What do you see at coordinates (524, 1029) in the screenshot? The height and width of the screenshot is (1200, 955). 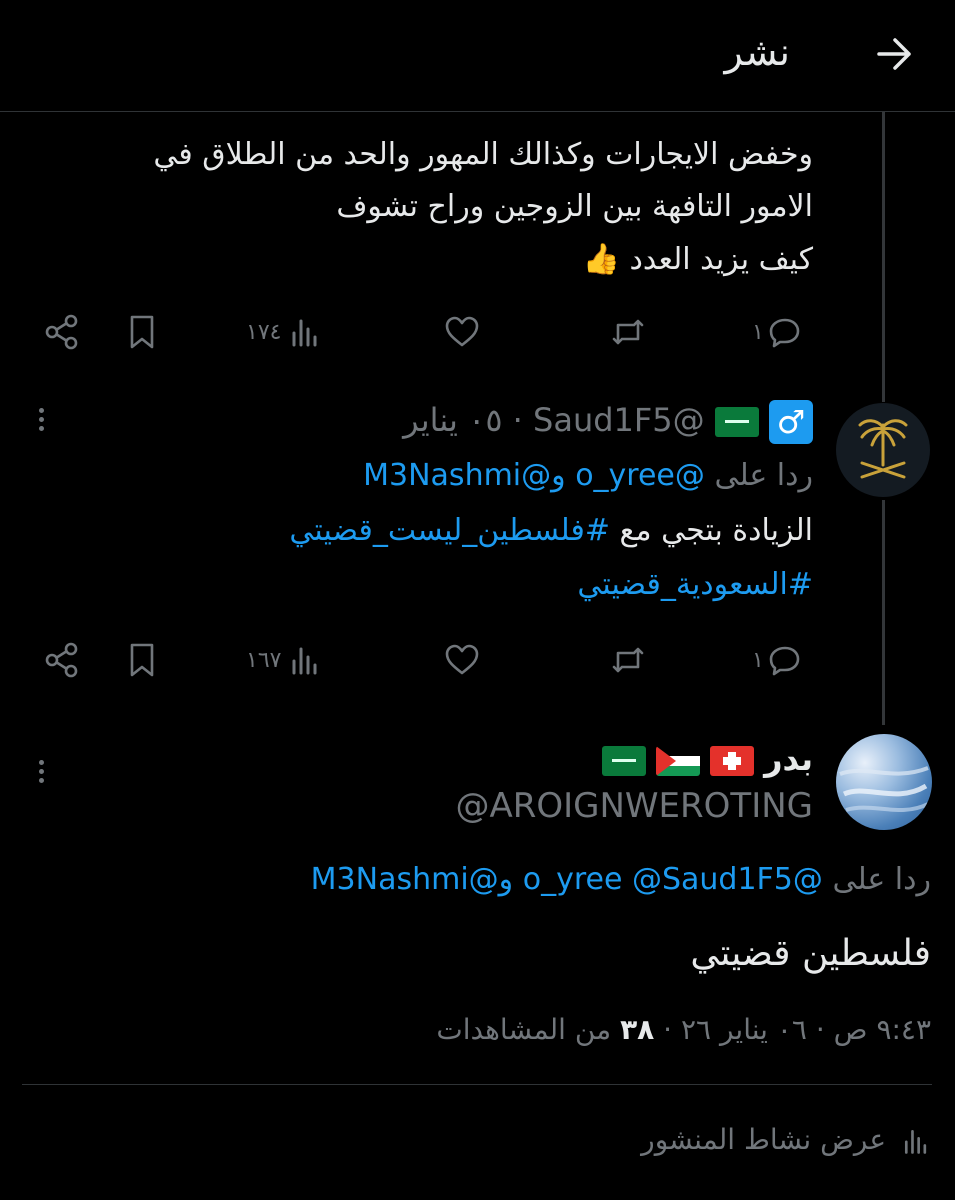 I see `views-label: من المشاهدات` at bounding box center [524, 1029].